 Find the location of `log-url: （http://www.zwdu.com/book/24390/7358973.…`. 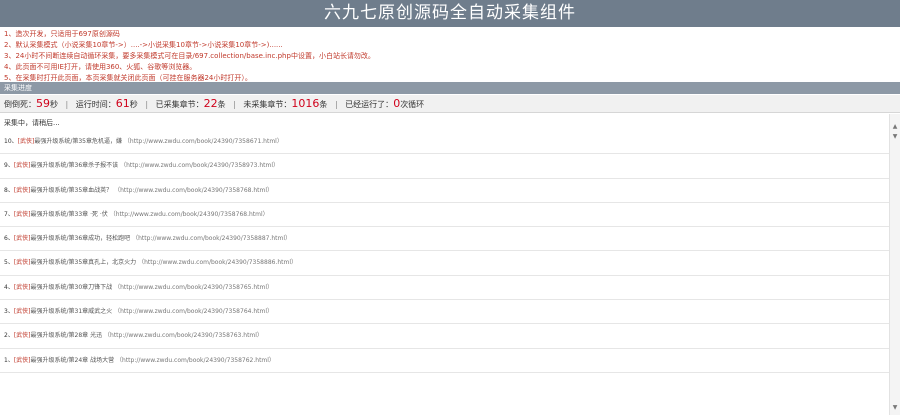

log-url: （http://www.zwdu.com/book/24390/7358973.… is located at coordinates (200, 166).